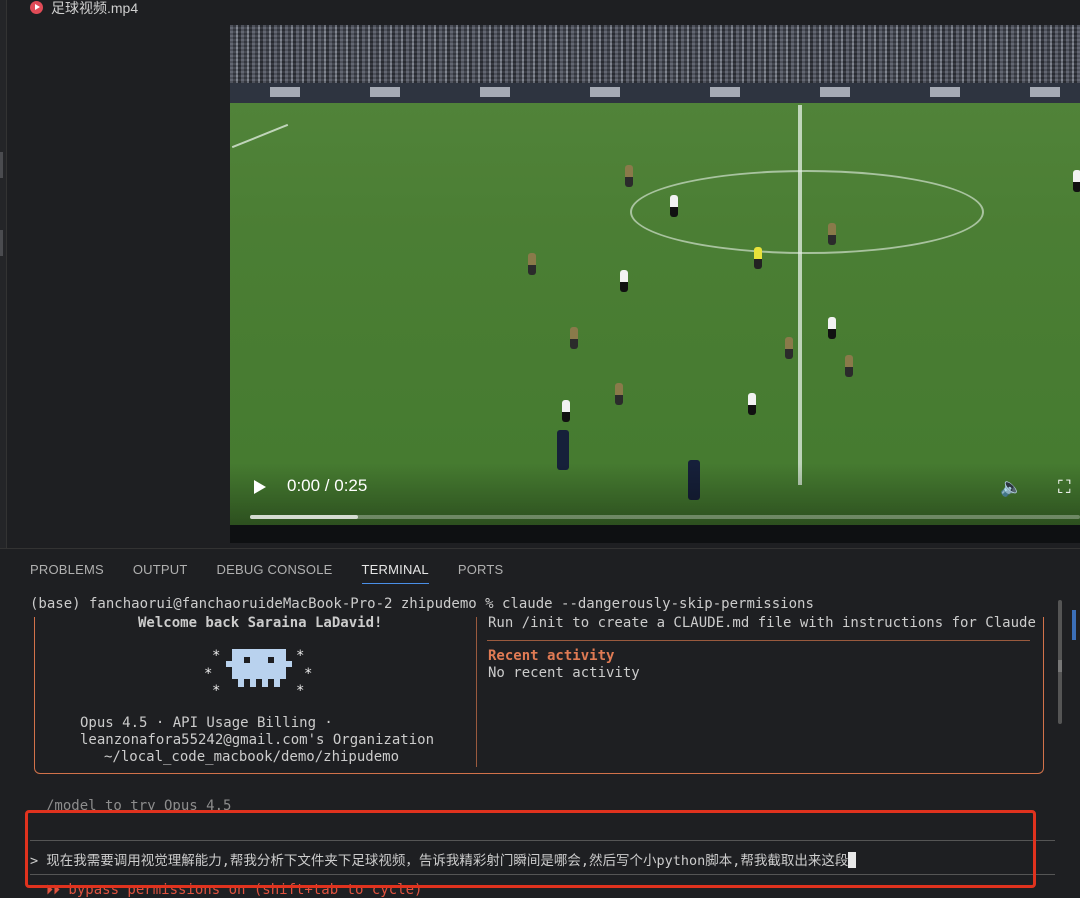 The height and width of the screenshot is (898, 1080). What do you see at coordinates (1011, 487) in the screenshot?
I see `volume-icon: 🔈` at bounding box center [1011, 487].